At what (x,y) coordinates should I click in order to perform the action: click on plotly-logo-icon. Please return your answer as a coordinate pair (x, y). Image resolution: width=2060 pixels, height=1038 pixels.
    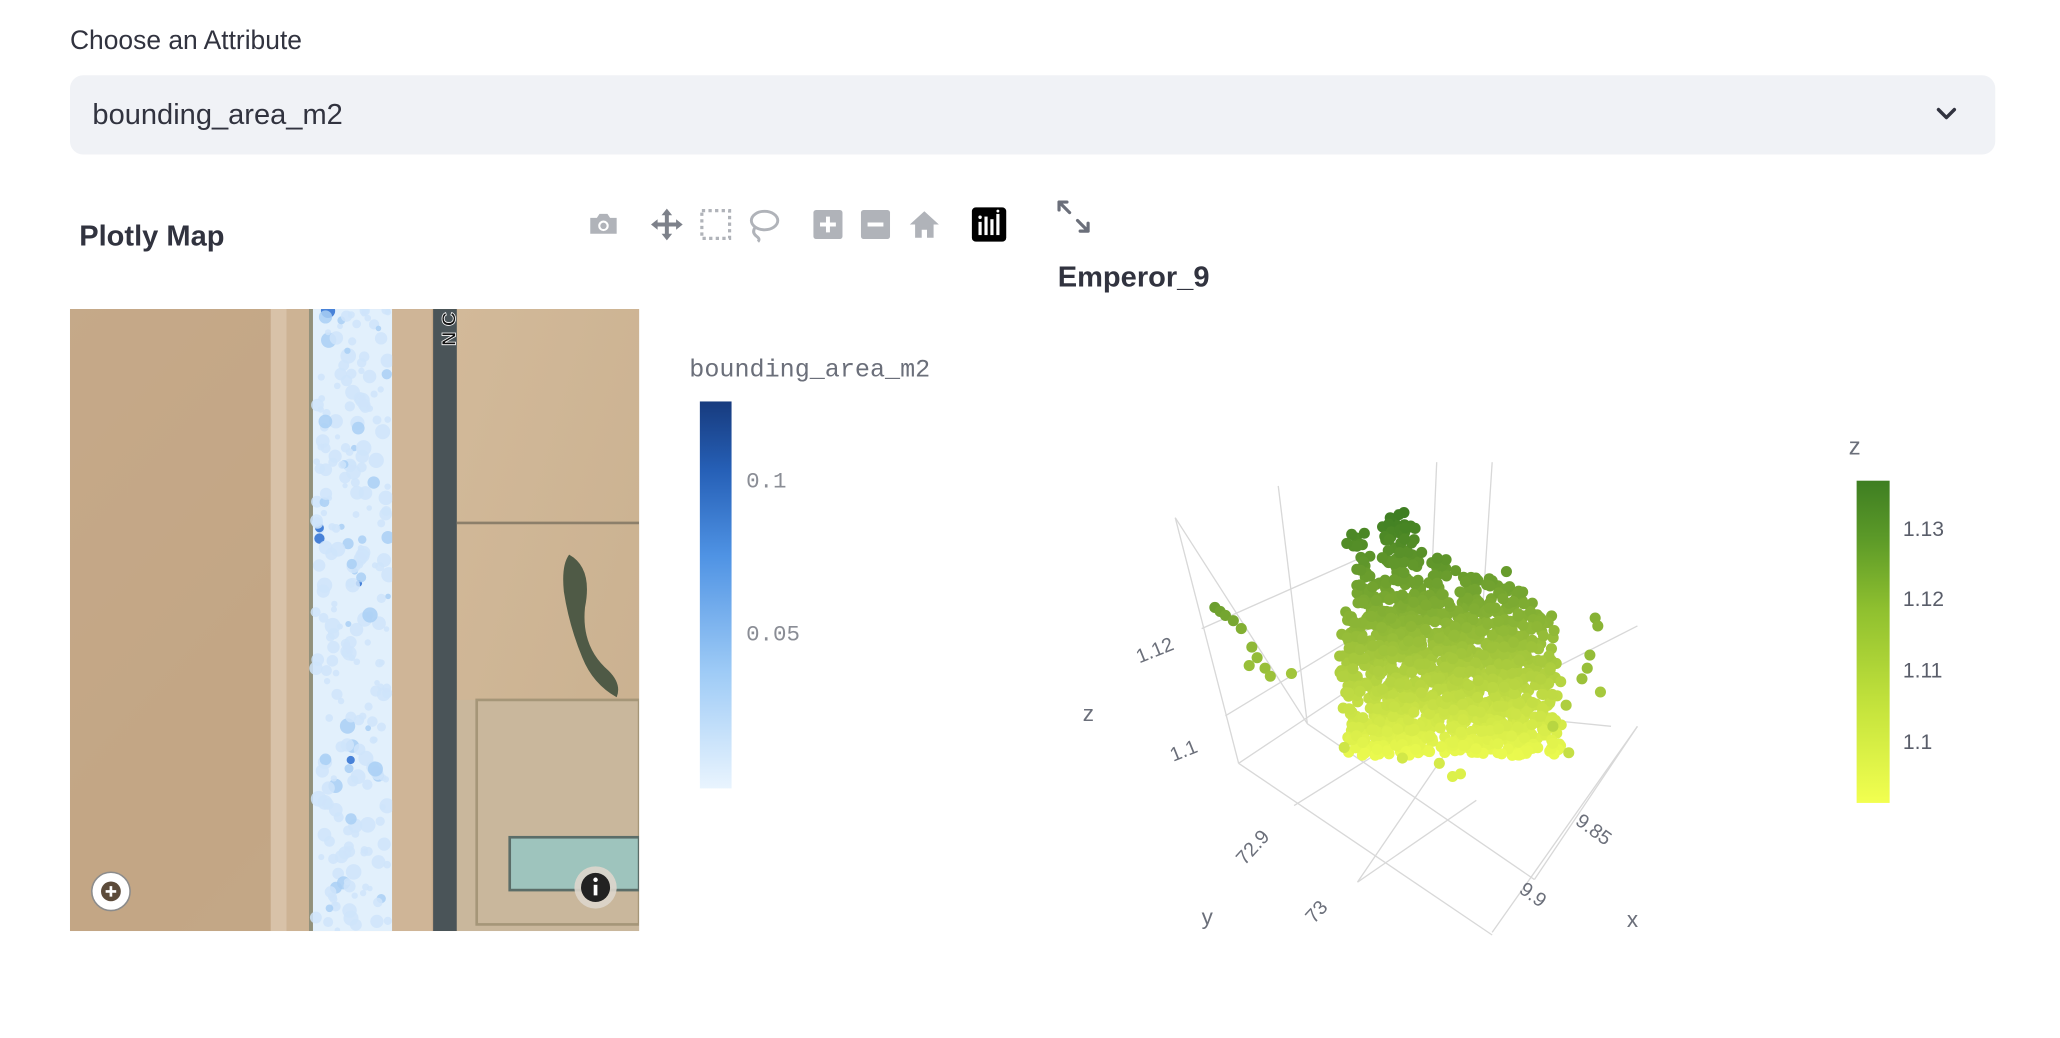
    Looking at the image, I should click on (989, 225).